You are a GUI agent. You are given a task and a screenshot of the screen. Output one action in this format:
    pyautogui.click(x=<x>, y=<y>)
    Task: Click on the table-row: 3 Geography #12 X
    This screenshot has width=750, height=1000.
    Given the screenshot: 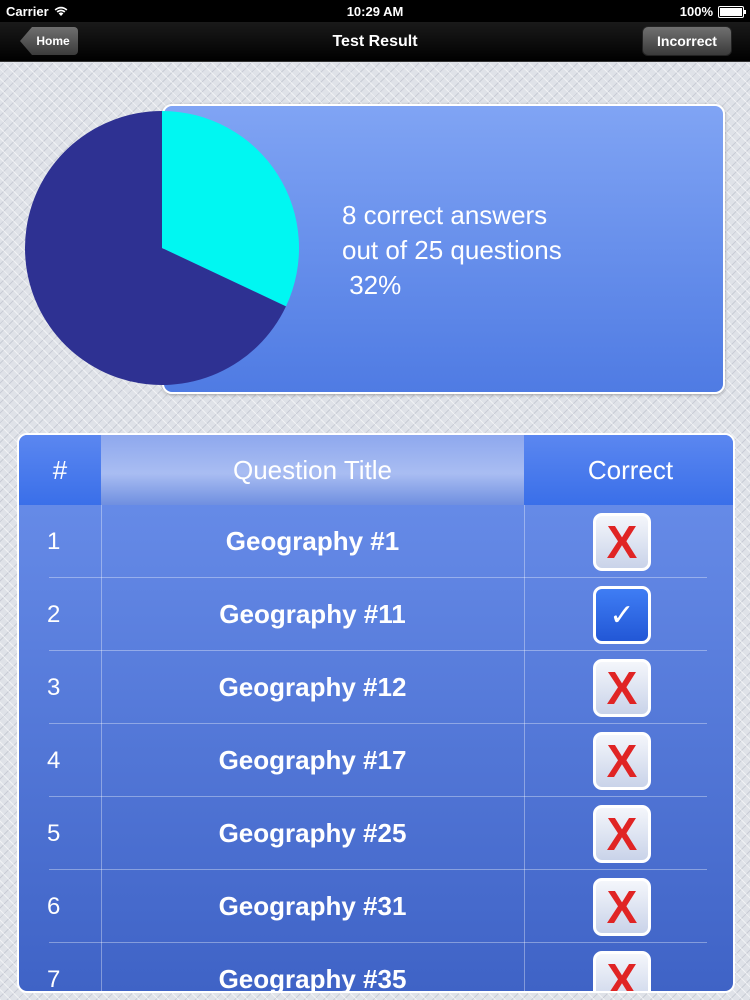 What is the action you would take?
    pyautogui.click(x=376, y=687)
    